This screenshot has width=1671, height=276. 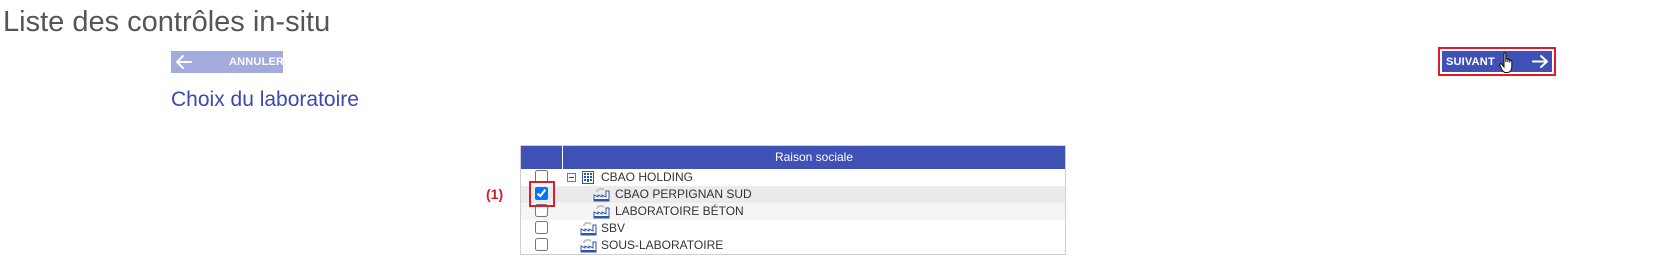 I want to click on arrow-right-icon, so click(x=1540, y=61).